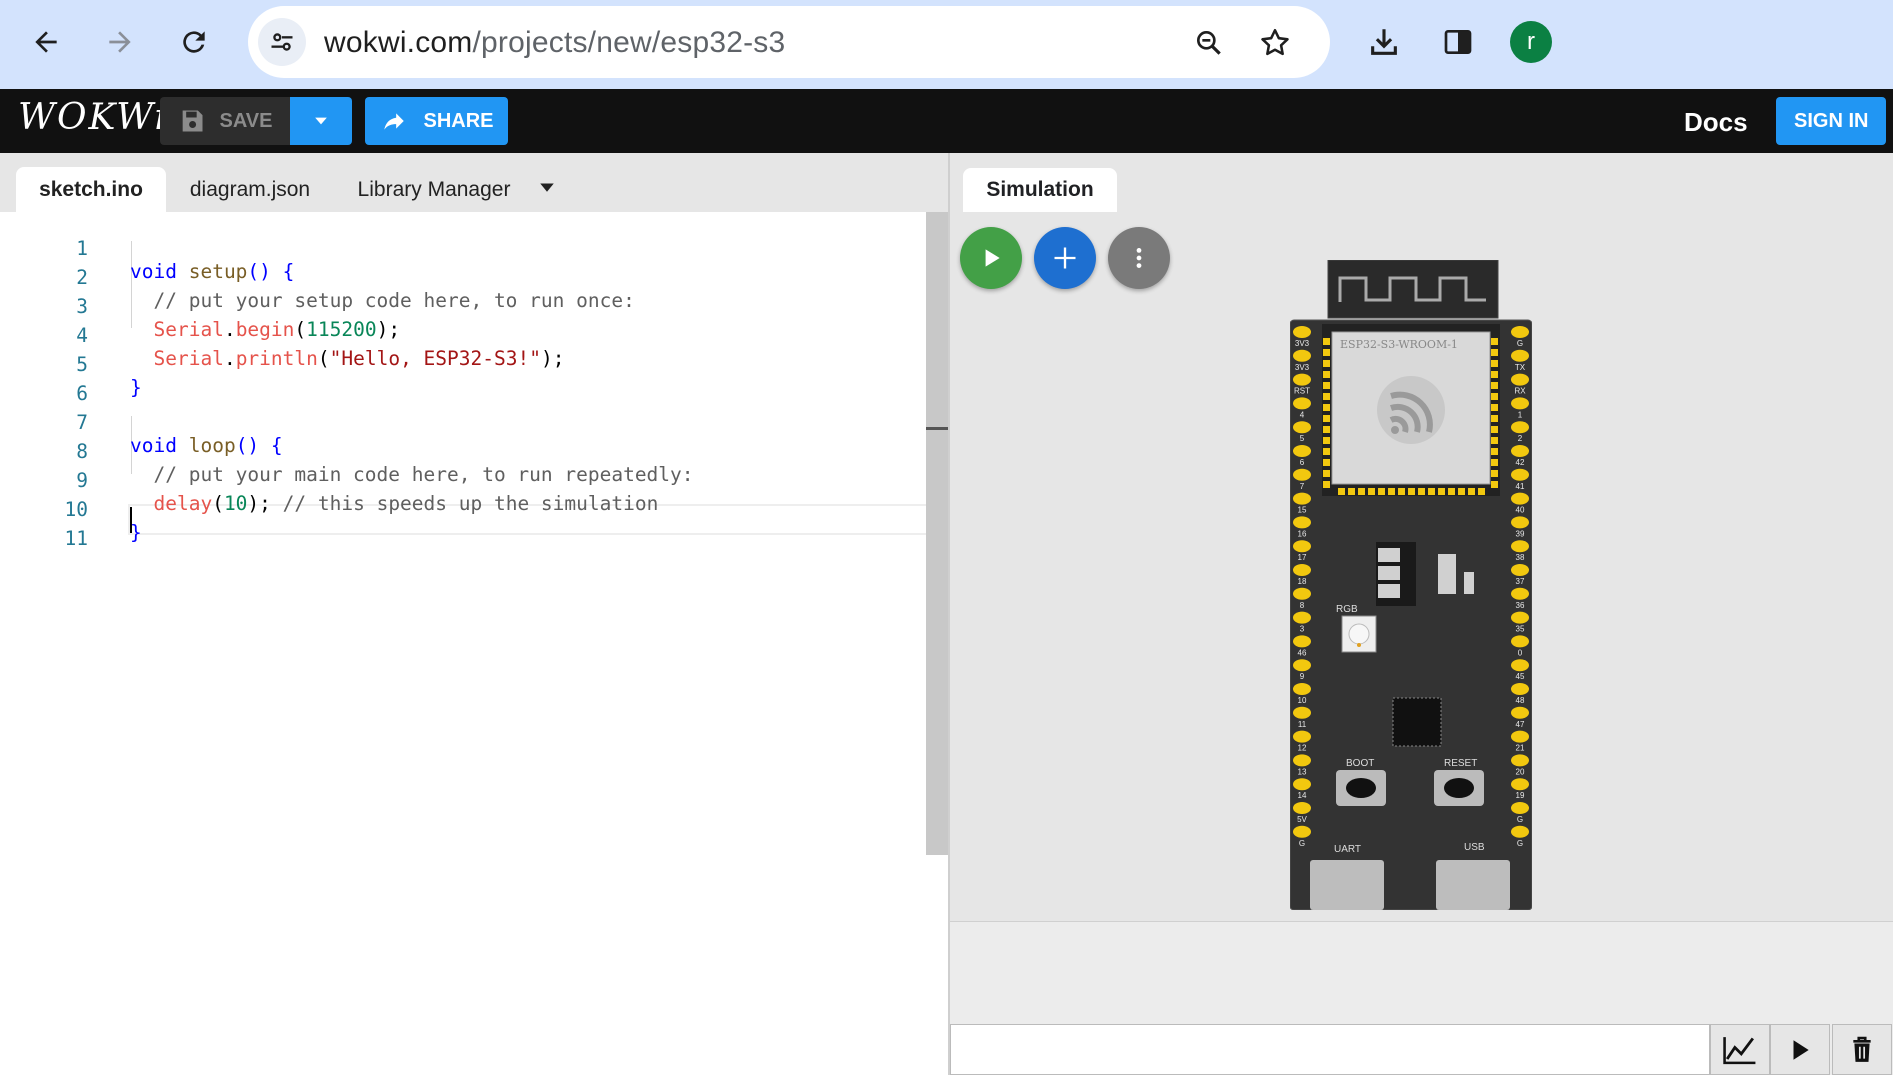  Describe the element at coordinates (1040, 190) in the screenshot. I see `tab-simulation: Simulation` at that location.